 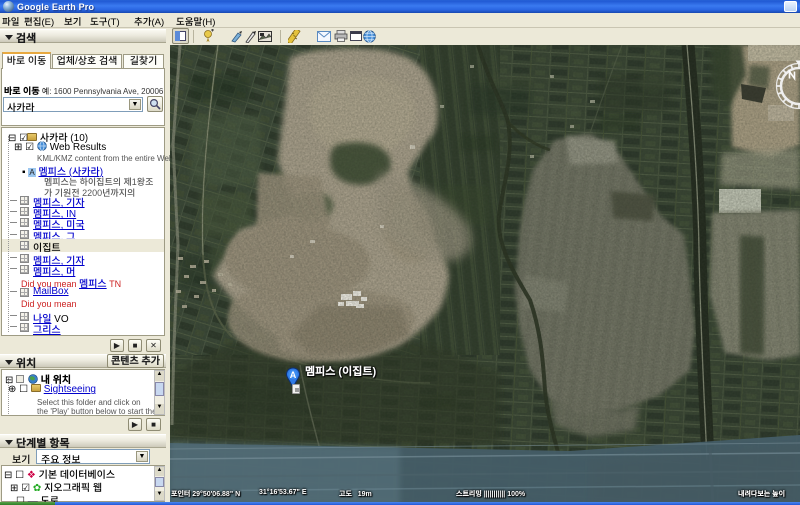 I want to click on svg-text: A, so click(x=293, y=375).